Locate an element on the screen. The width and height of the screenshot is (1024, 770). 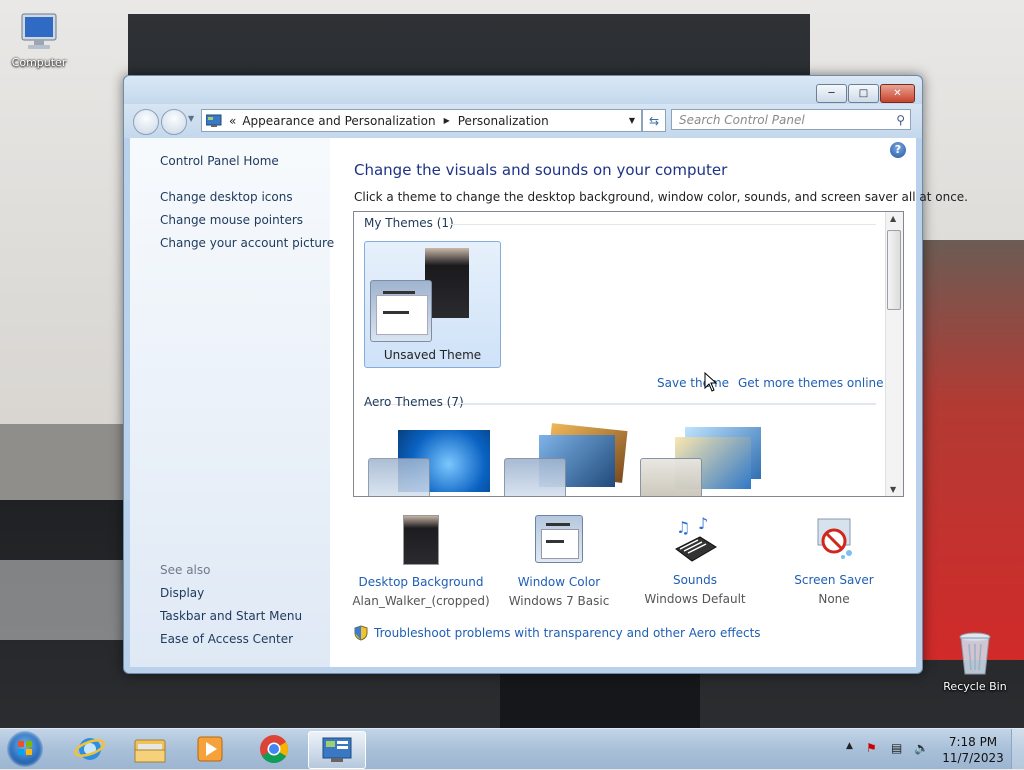
taskbar-internet-explorer is located at coordinates (90, 749).